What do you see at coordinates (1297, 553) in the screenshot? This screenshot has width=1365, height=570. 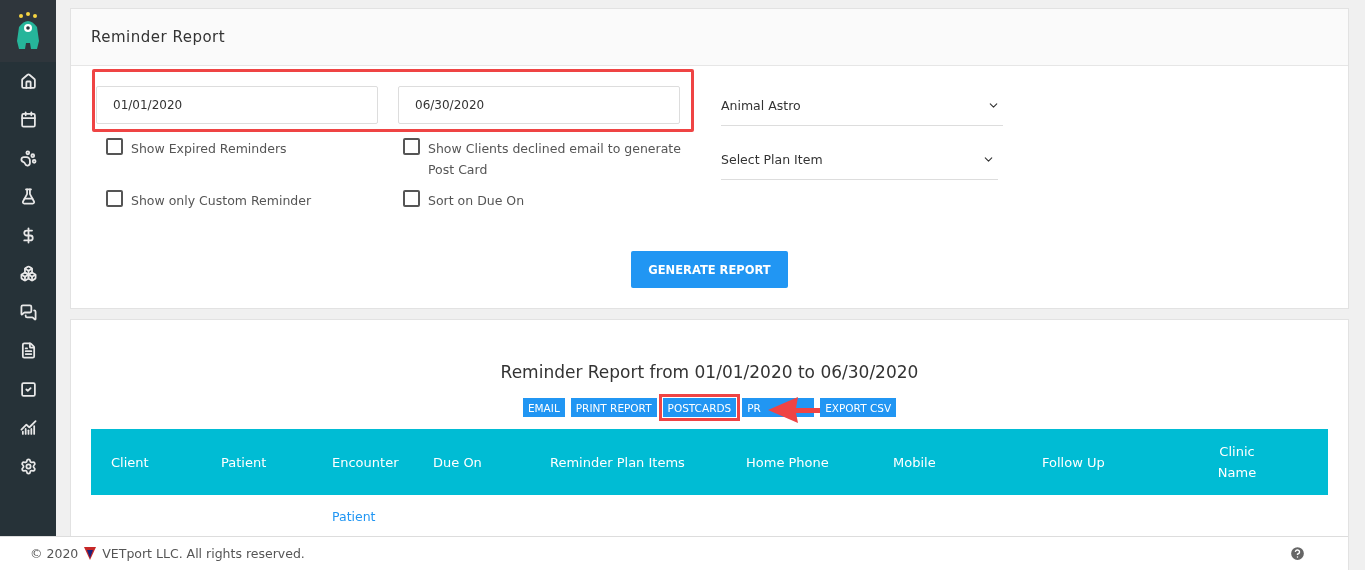 I see `help-icon` at bounding box center [1297, 553].